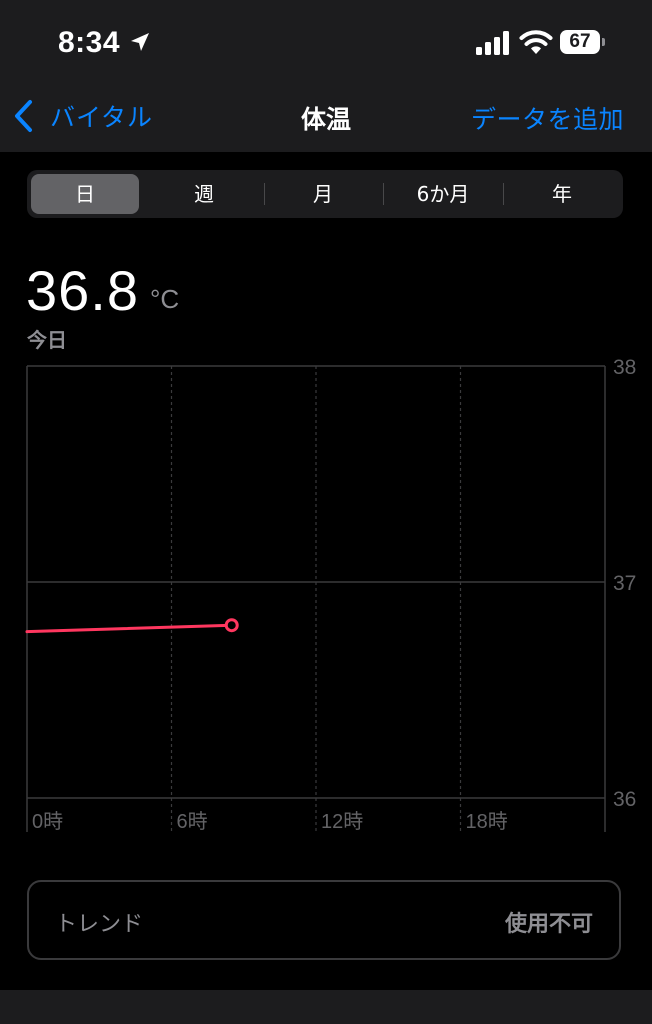 The image size is (652, 1024). What do you see at coordinates (624, 367) in the screenshot?
I see `y-tick-label: 38` at bounding box center [624, 367].